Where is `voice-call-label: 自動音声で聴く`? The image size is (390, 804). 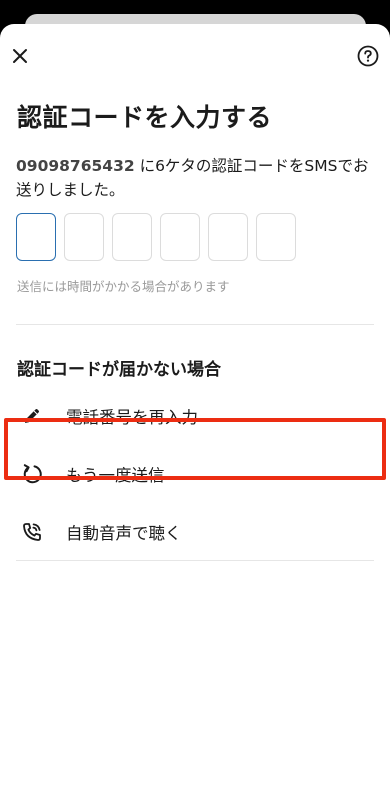
voice-call-label: 自動音声で聴く is located at coordinates (124, 533).